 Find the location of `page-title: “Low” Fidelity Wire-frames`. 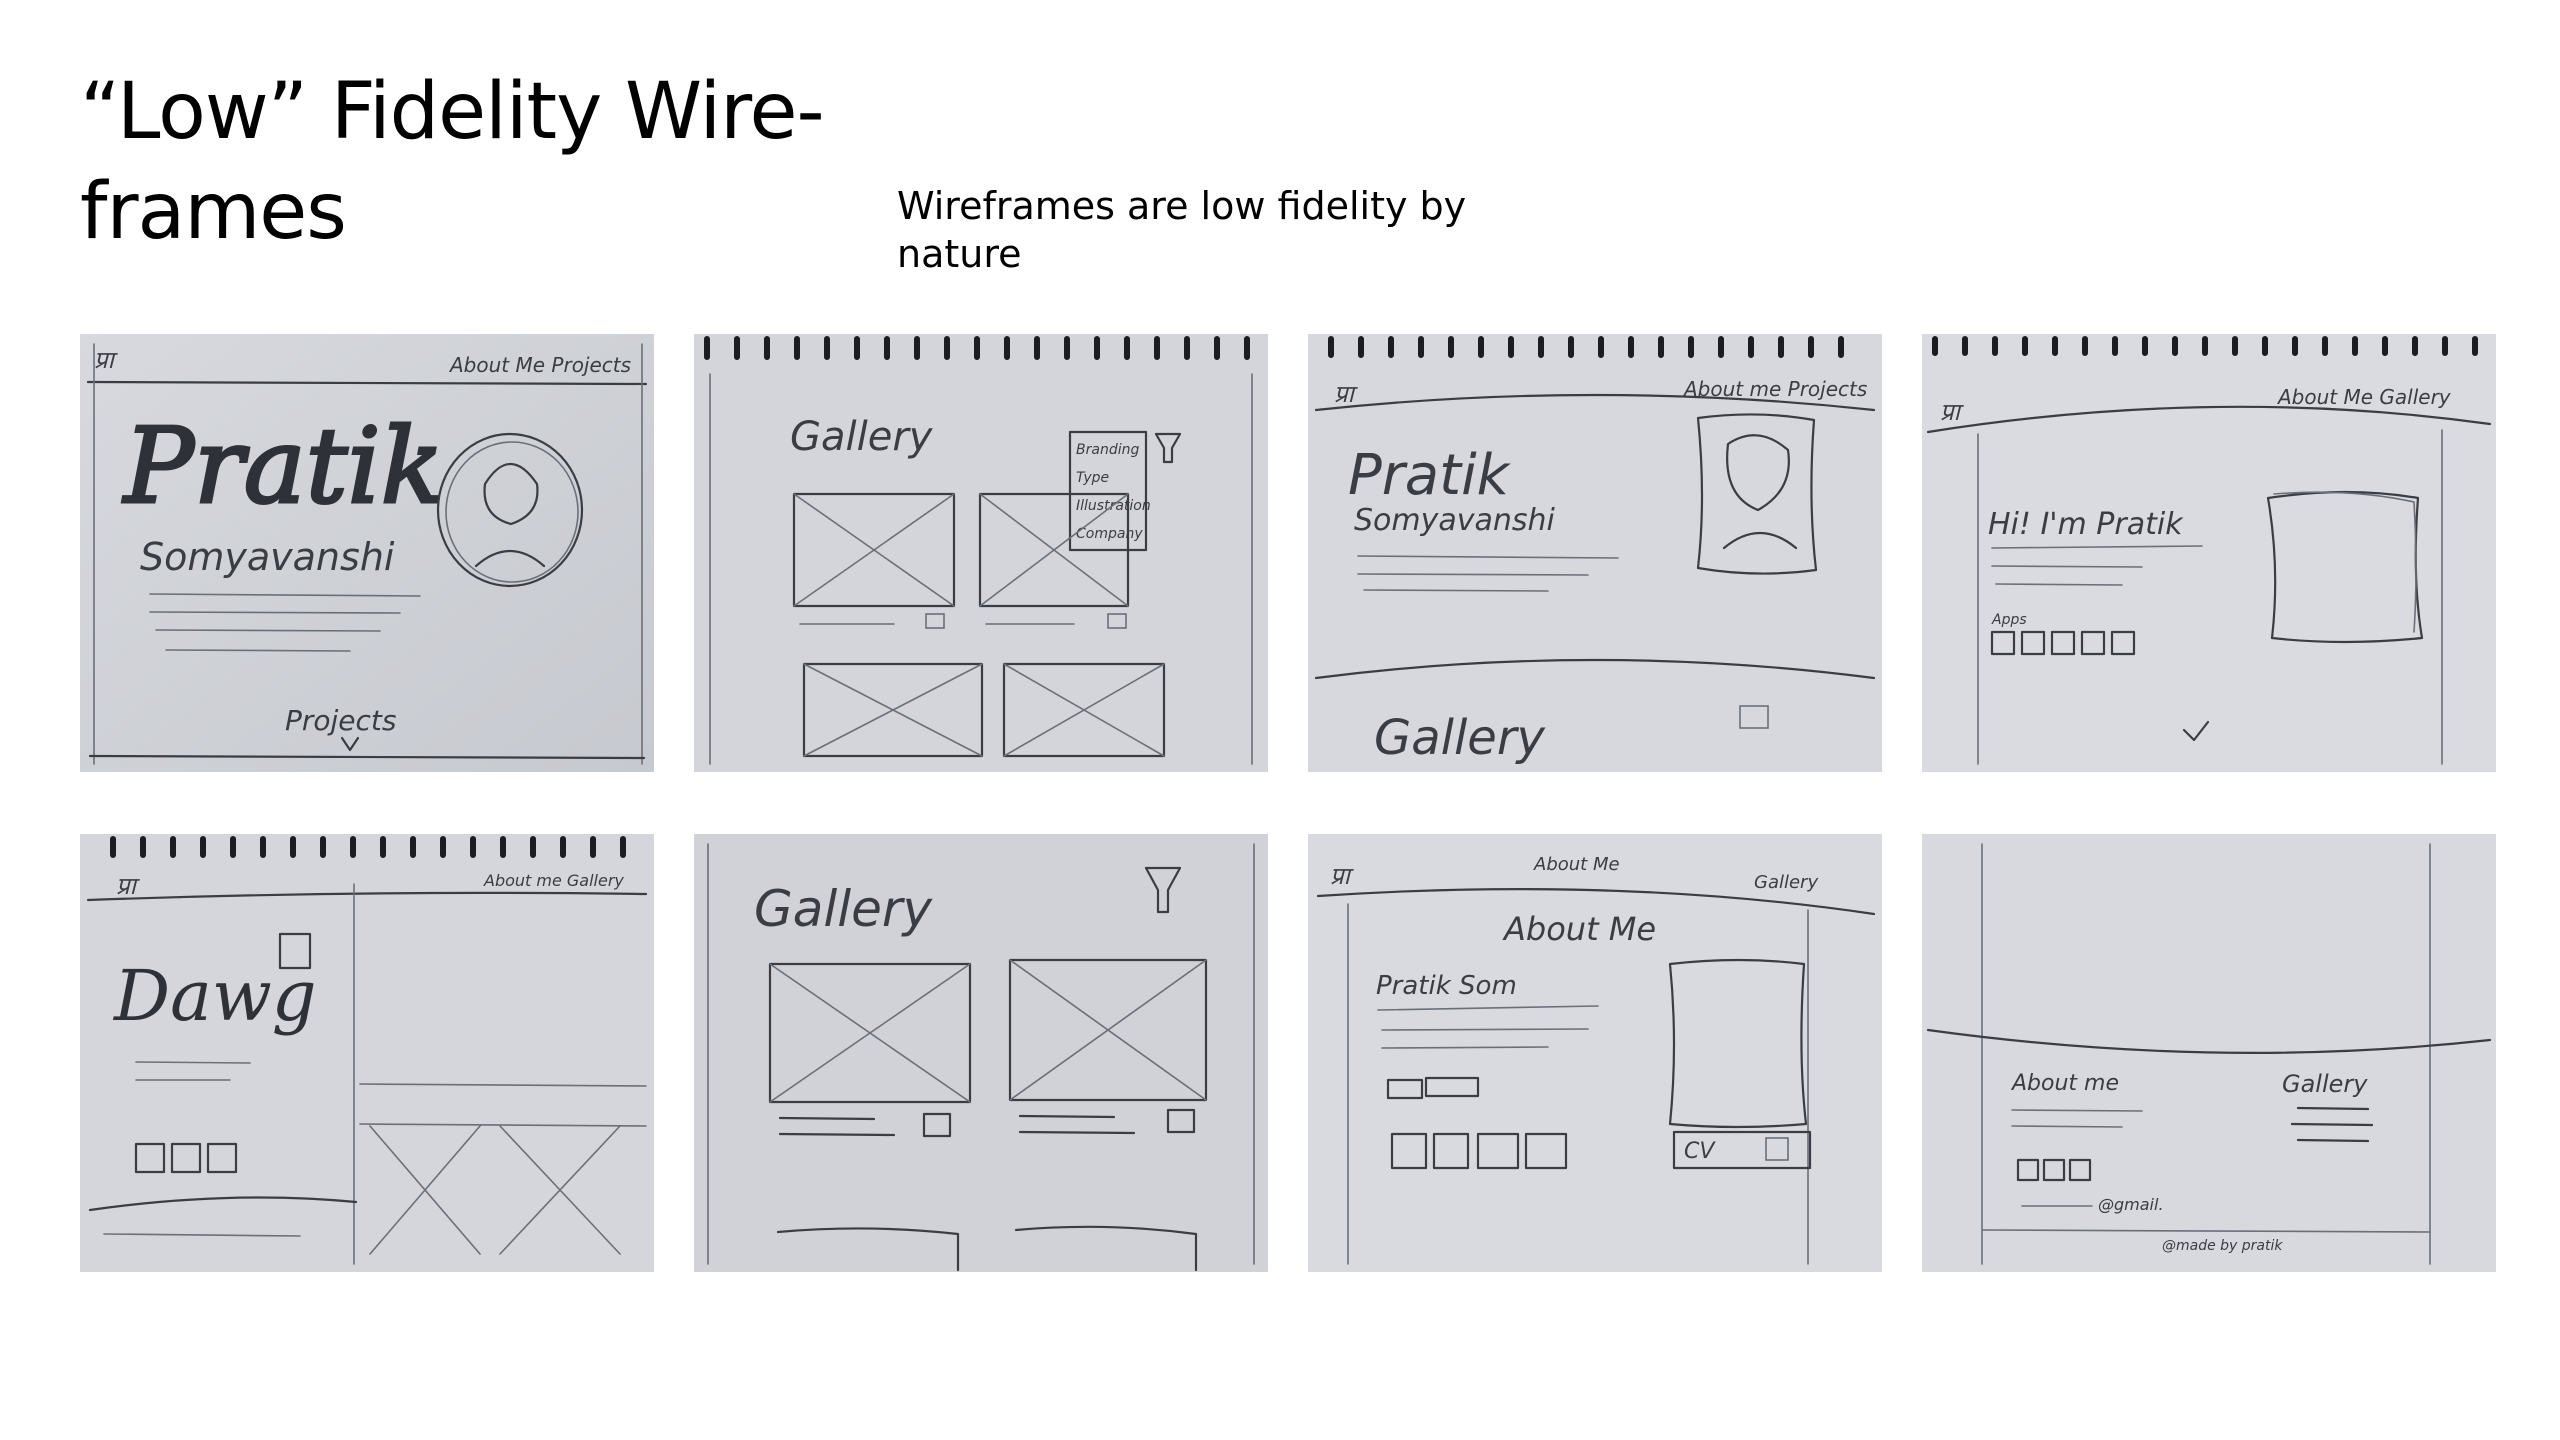

page-title: “Low” Fidelity Wire-frames is located at coordinates (452, 162).